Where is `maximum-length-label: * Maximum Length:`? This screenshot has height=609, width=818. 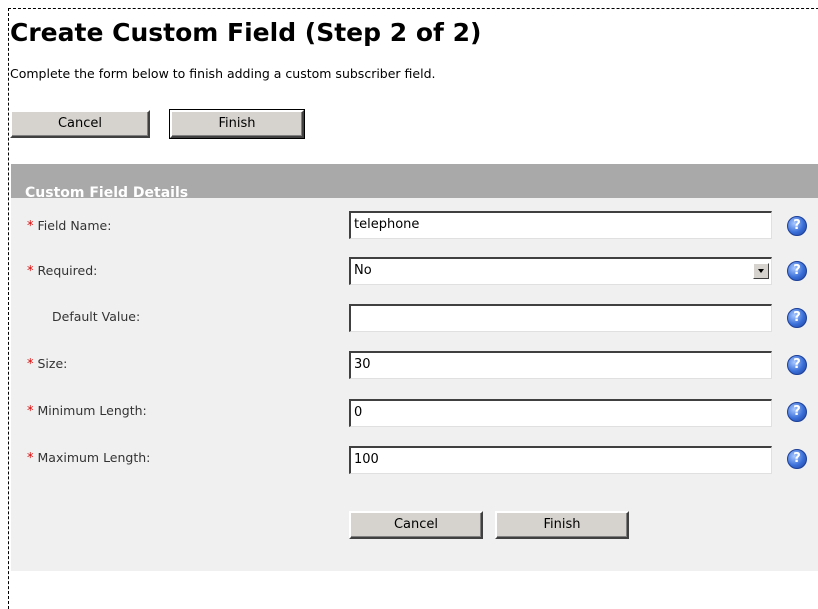 maximum-length-label: * Maximum Length: is located at coordinates (89, 458).